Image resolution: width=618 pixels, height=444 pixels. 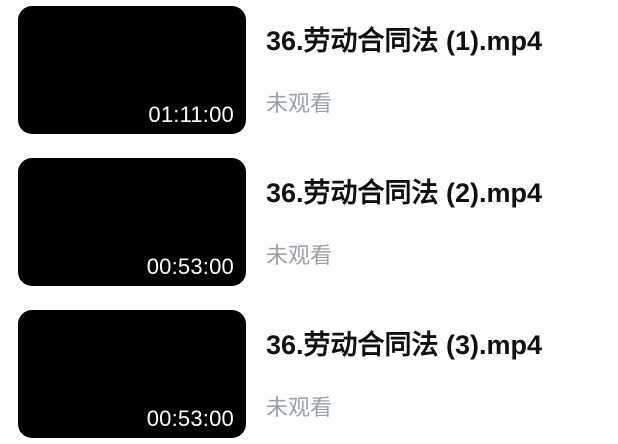 What do you see at coordinates (191, 114) in the screenshot?
I see `video-duration: 01:11:00` at bounding box center [191, 114].